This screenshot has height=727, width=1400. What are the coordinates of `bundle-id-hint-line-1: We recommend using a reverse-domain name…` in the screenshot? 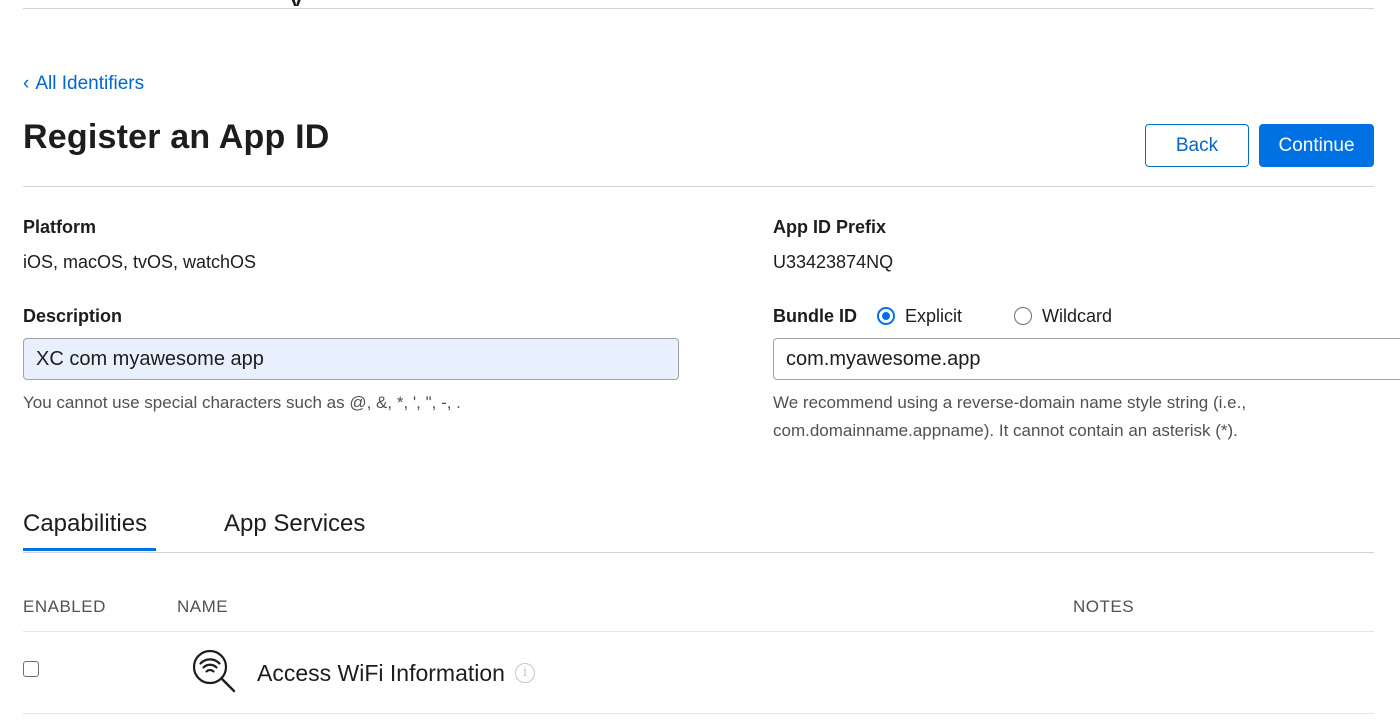 It's located at (1010, 402).